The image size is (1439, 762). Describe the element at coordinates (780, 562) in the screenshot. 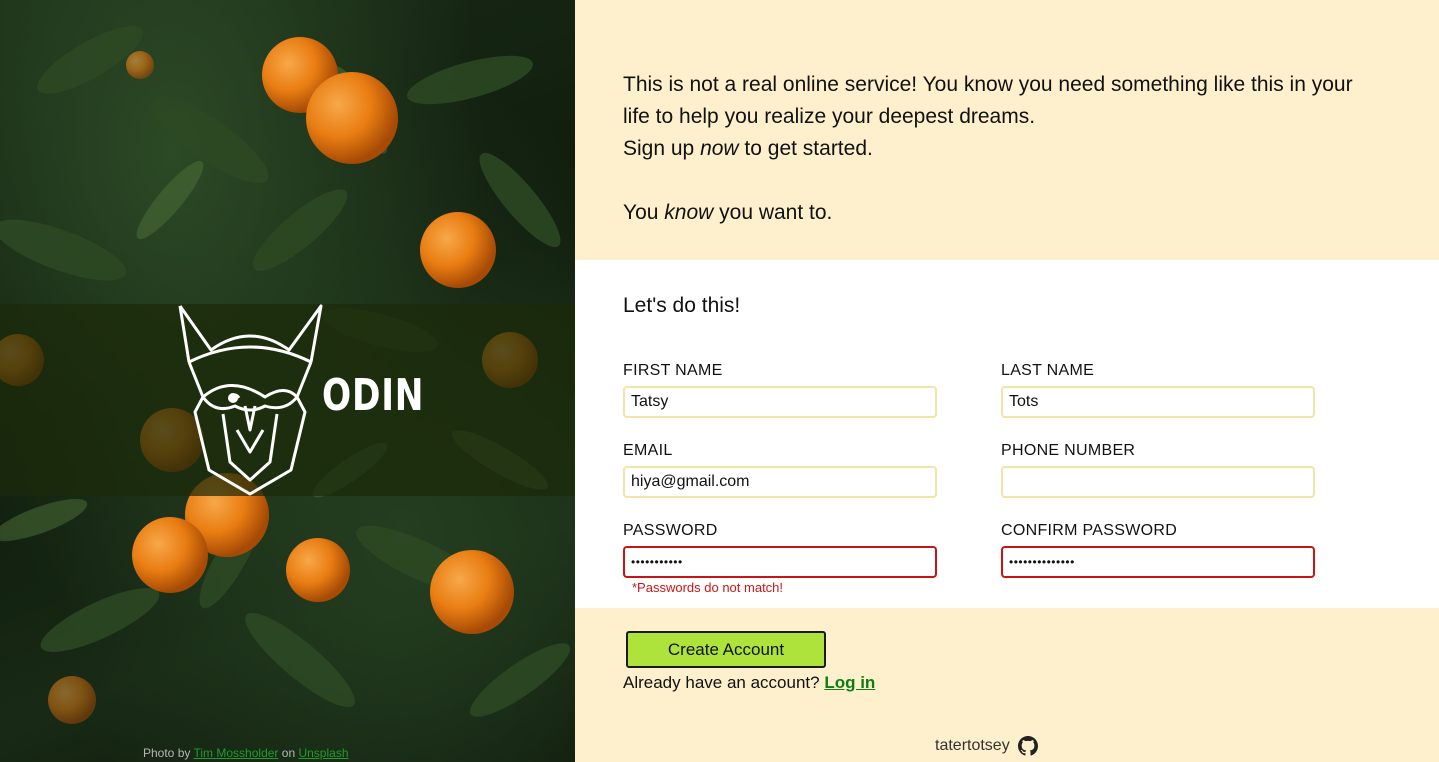

I see `password-input: •••••••••••` at that location.